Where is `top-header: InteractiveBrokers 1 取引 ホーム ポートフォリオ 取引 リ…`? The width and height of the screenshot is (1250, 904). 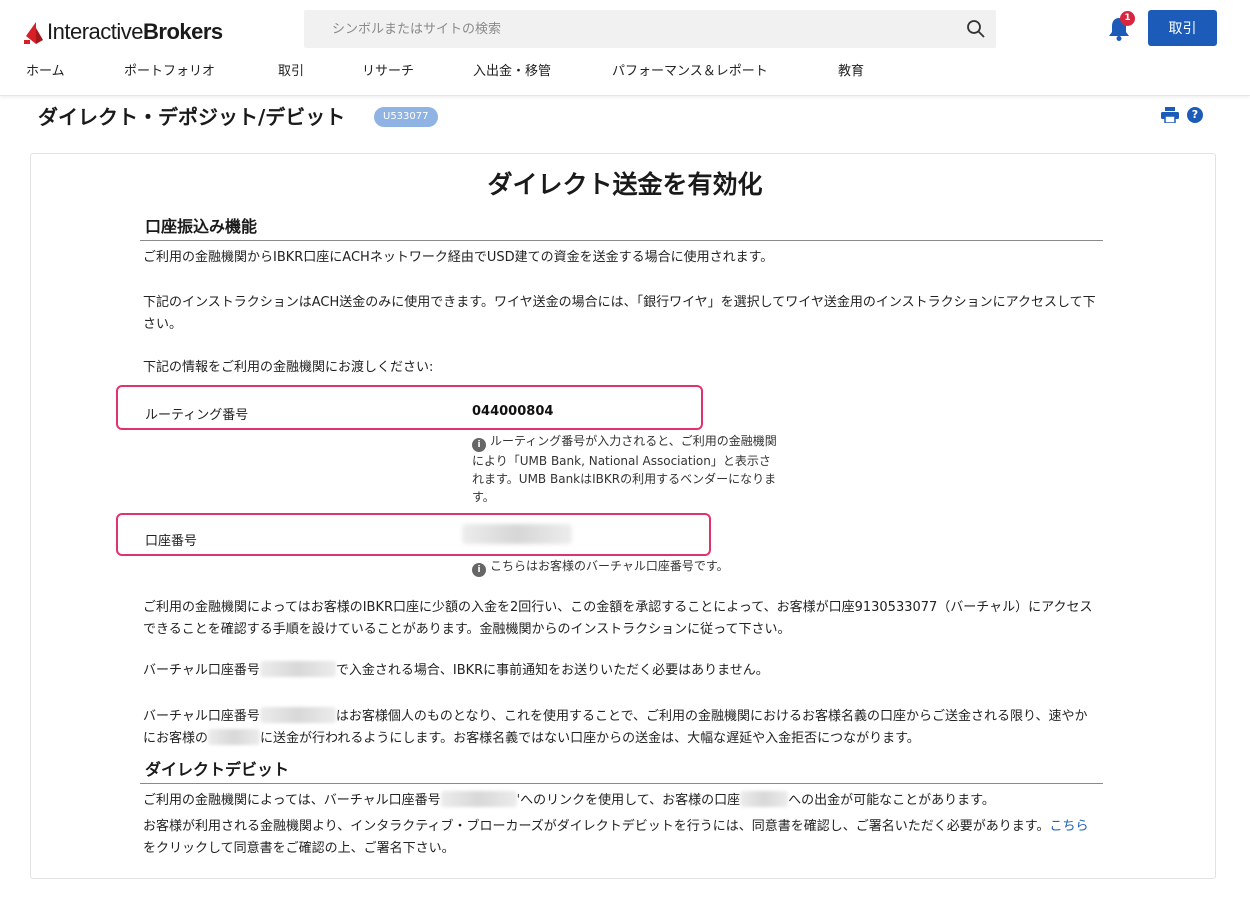 top-header: InteractiveBrokers 1 取引 ホーム ポートフォリオ 取引 リ… is located at coordinates (625, 48).